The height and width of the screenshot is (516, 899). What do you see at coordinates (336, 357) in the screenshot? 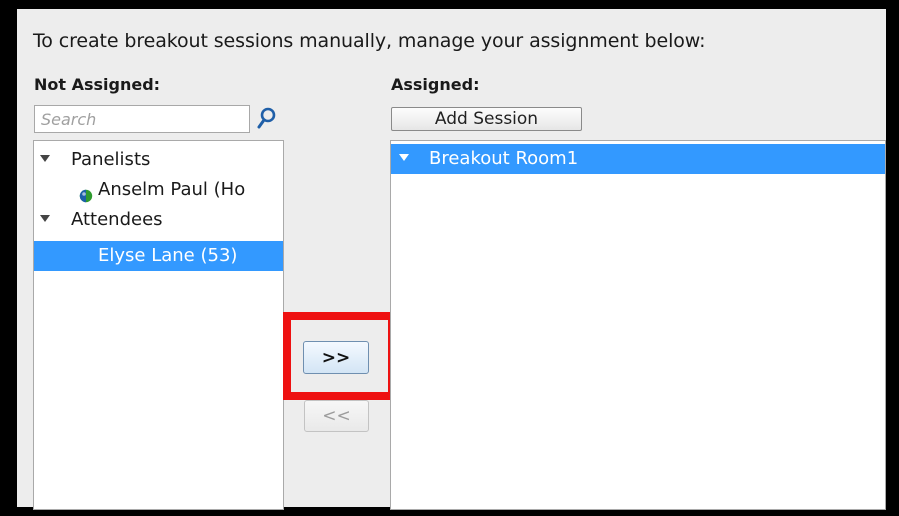
I see `assign-button: >>` at bounding box center [336, 357].